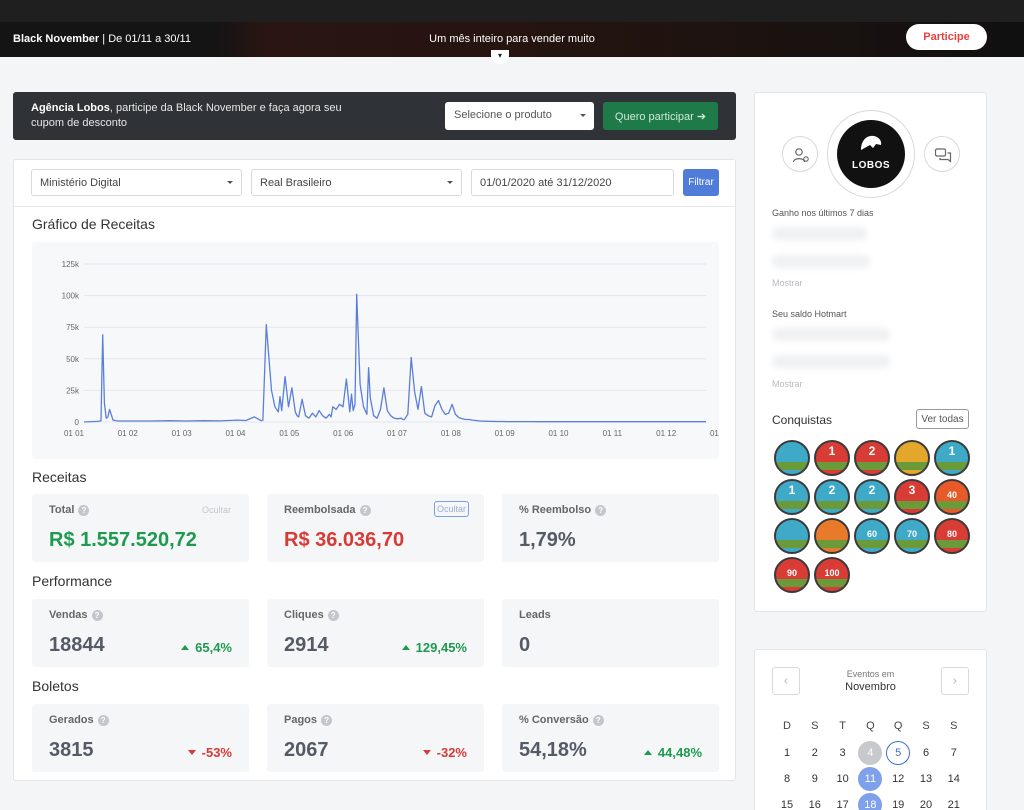 This screenshot has width=1024, height=810. Describe the element at coordinates (871, 165) in the screenshot. I see `avatar-brand: LOBOS` at that location.